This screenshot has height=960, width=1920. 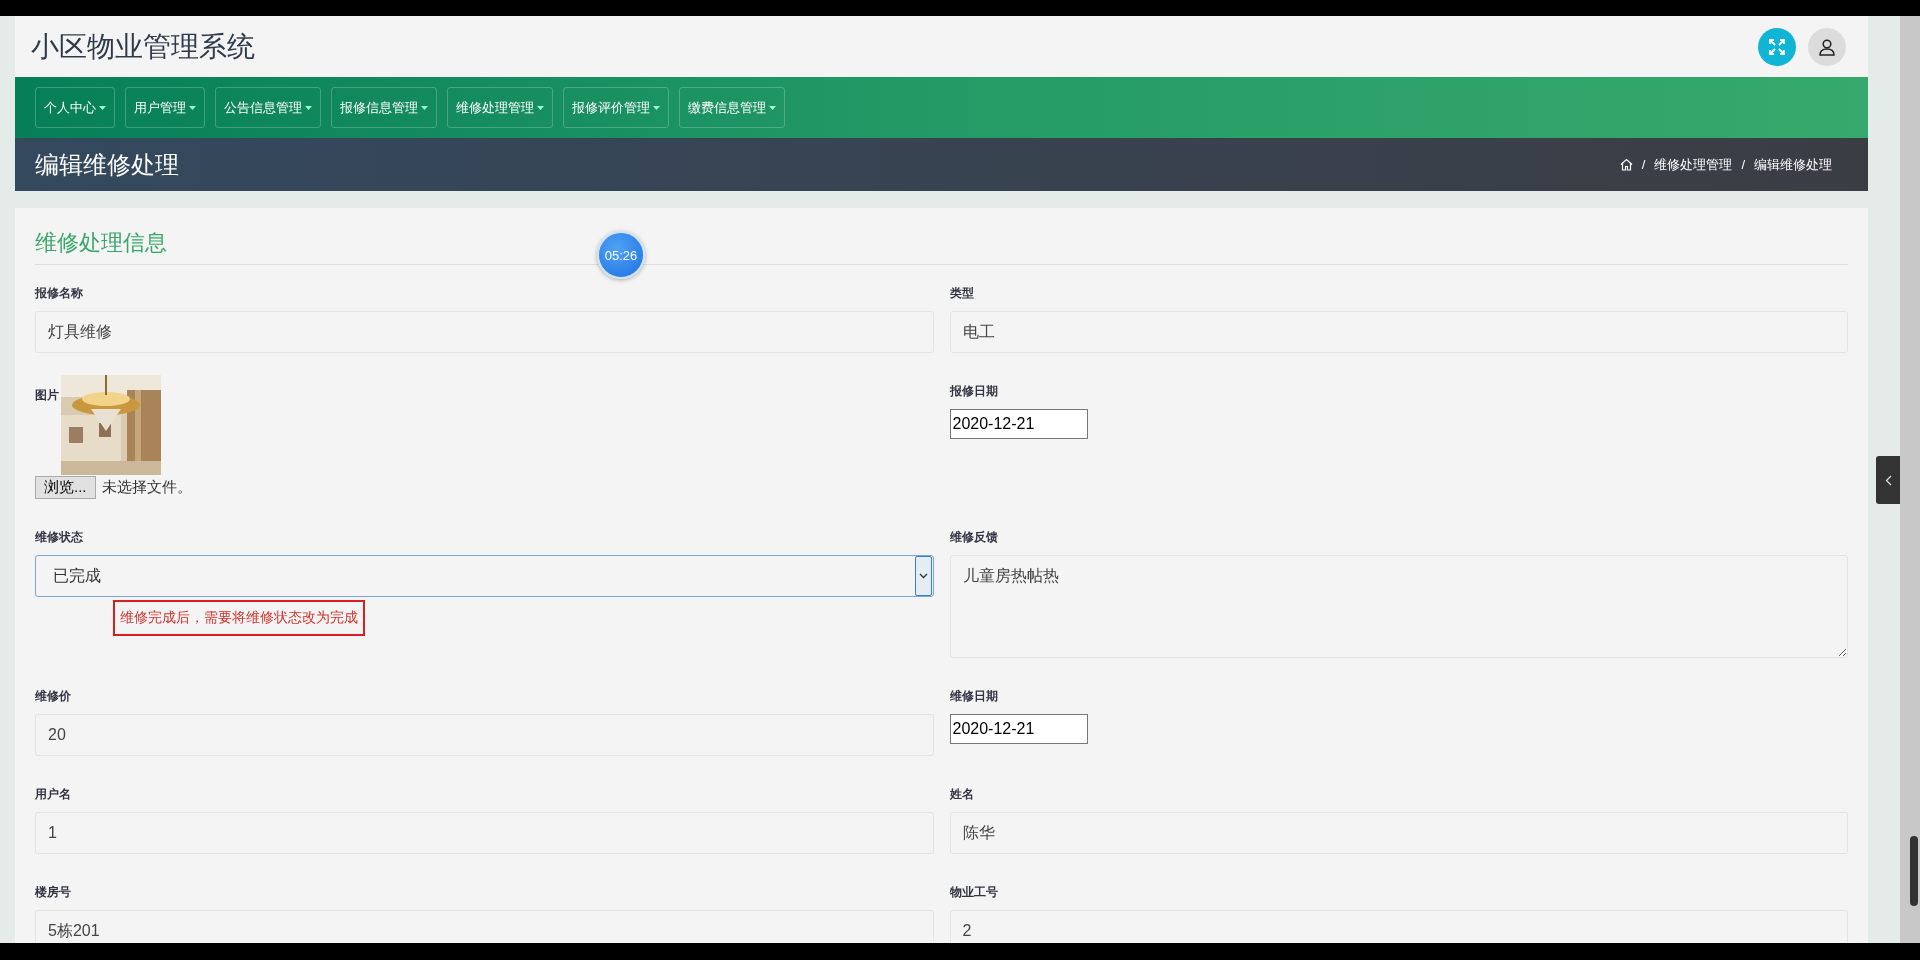 I want to click on field-label: 报修日期, so click(x=973, y=391).